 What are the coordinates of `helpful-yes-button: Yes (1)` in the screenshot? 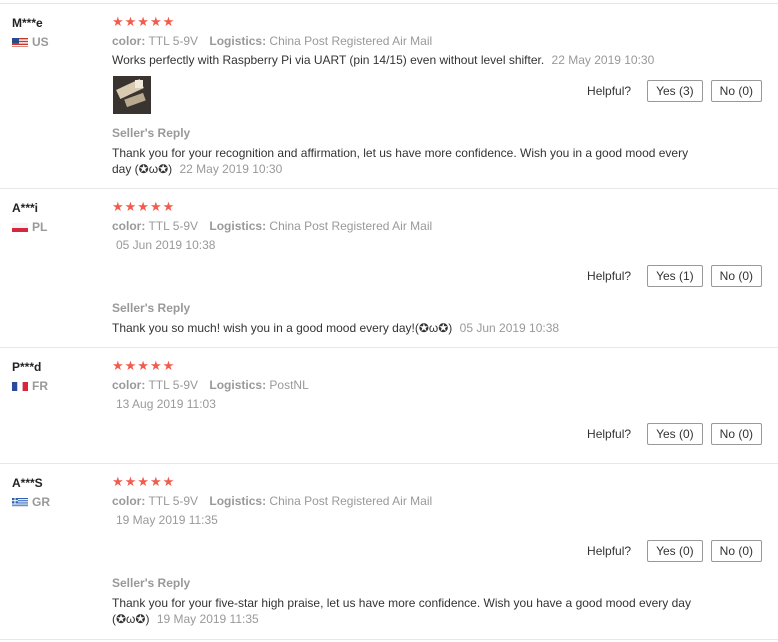 It's located at (675, 276).